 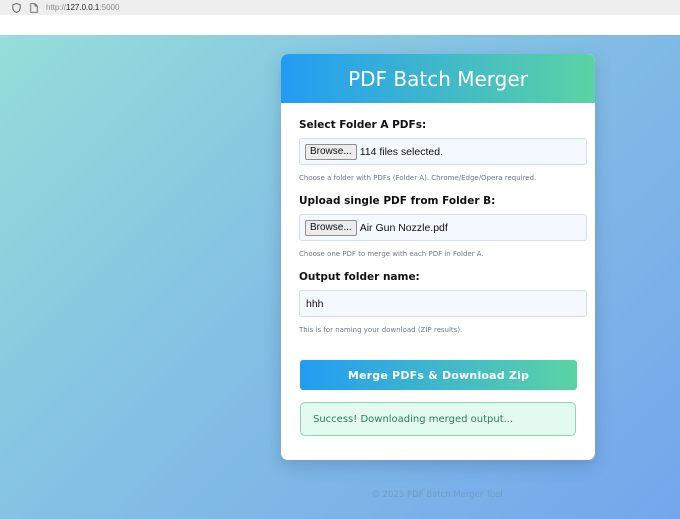 I want to click on page-title: PDF Batch Merger, so click(x=438, y=78).